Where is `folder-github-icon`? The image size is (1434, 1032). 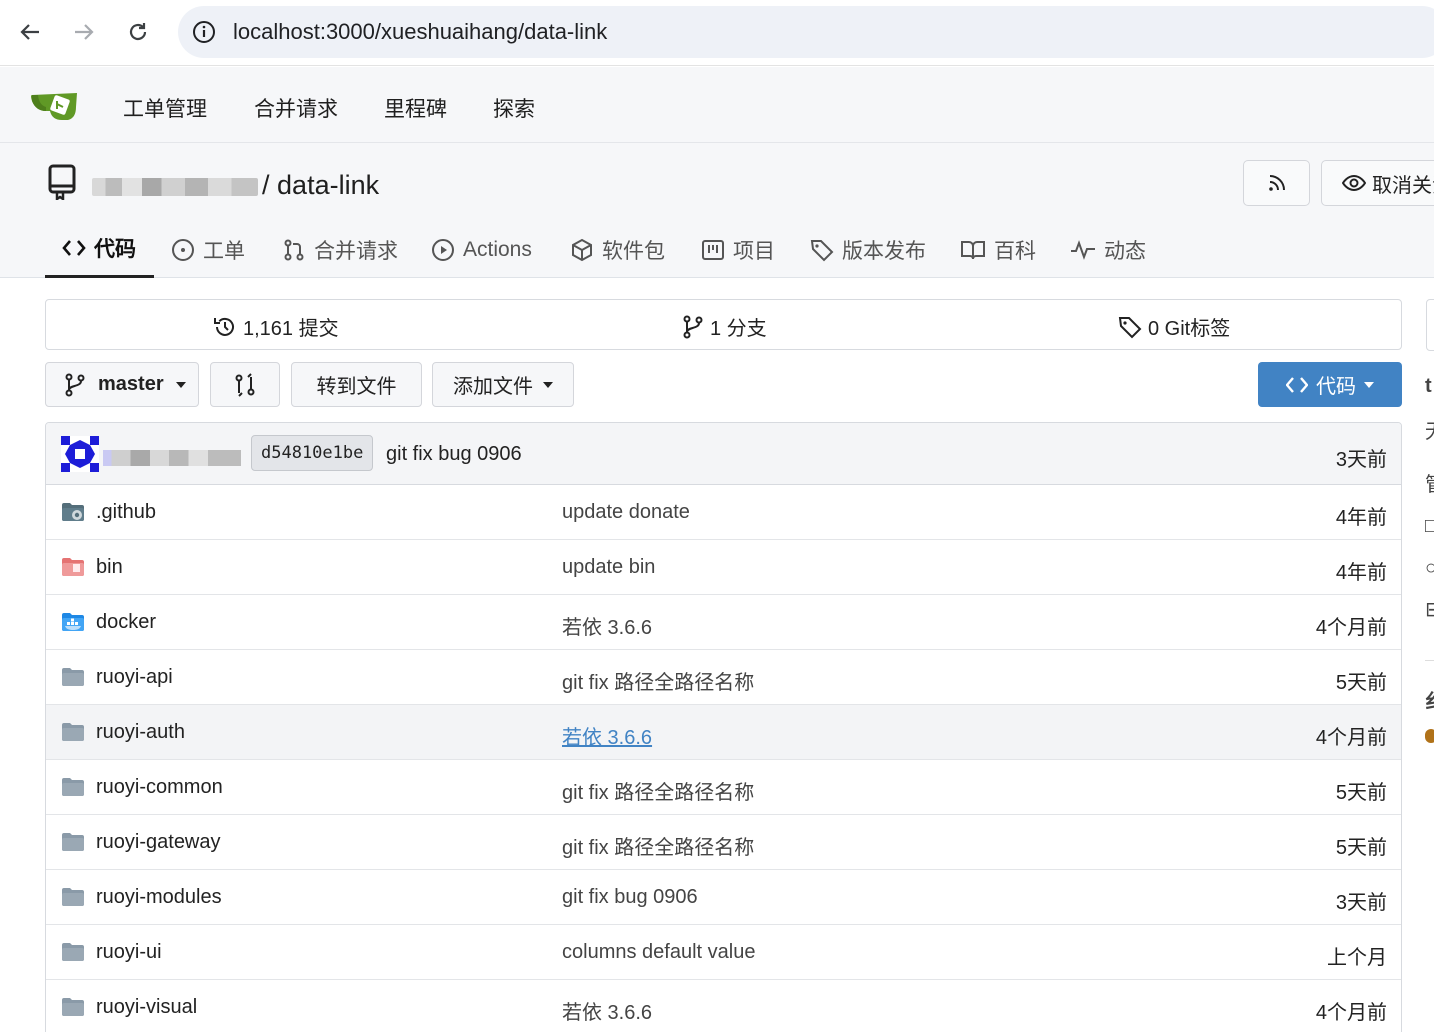
folder-github-icon is located at coordinates (73, 512).